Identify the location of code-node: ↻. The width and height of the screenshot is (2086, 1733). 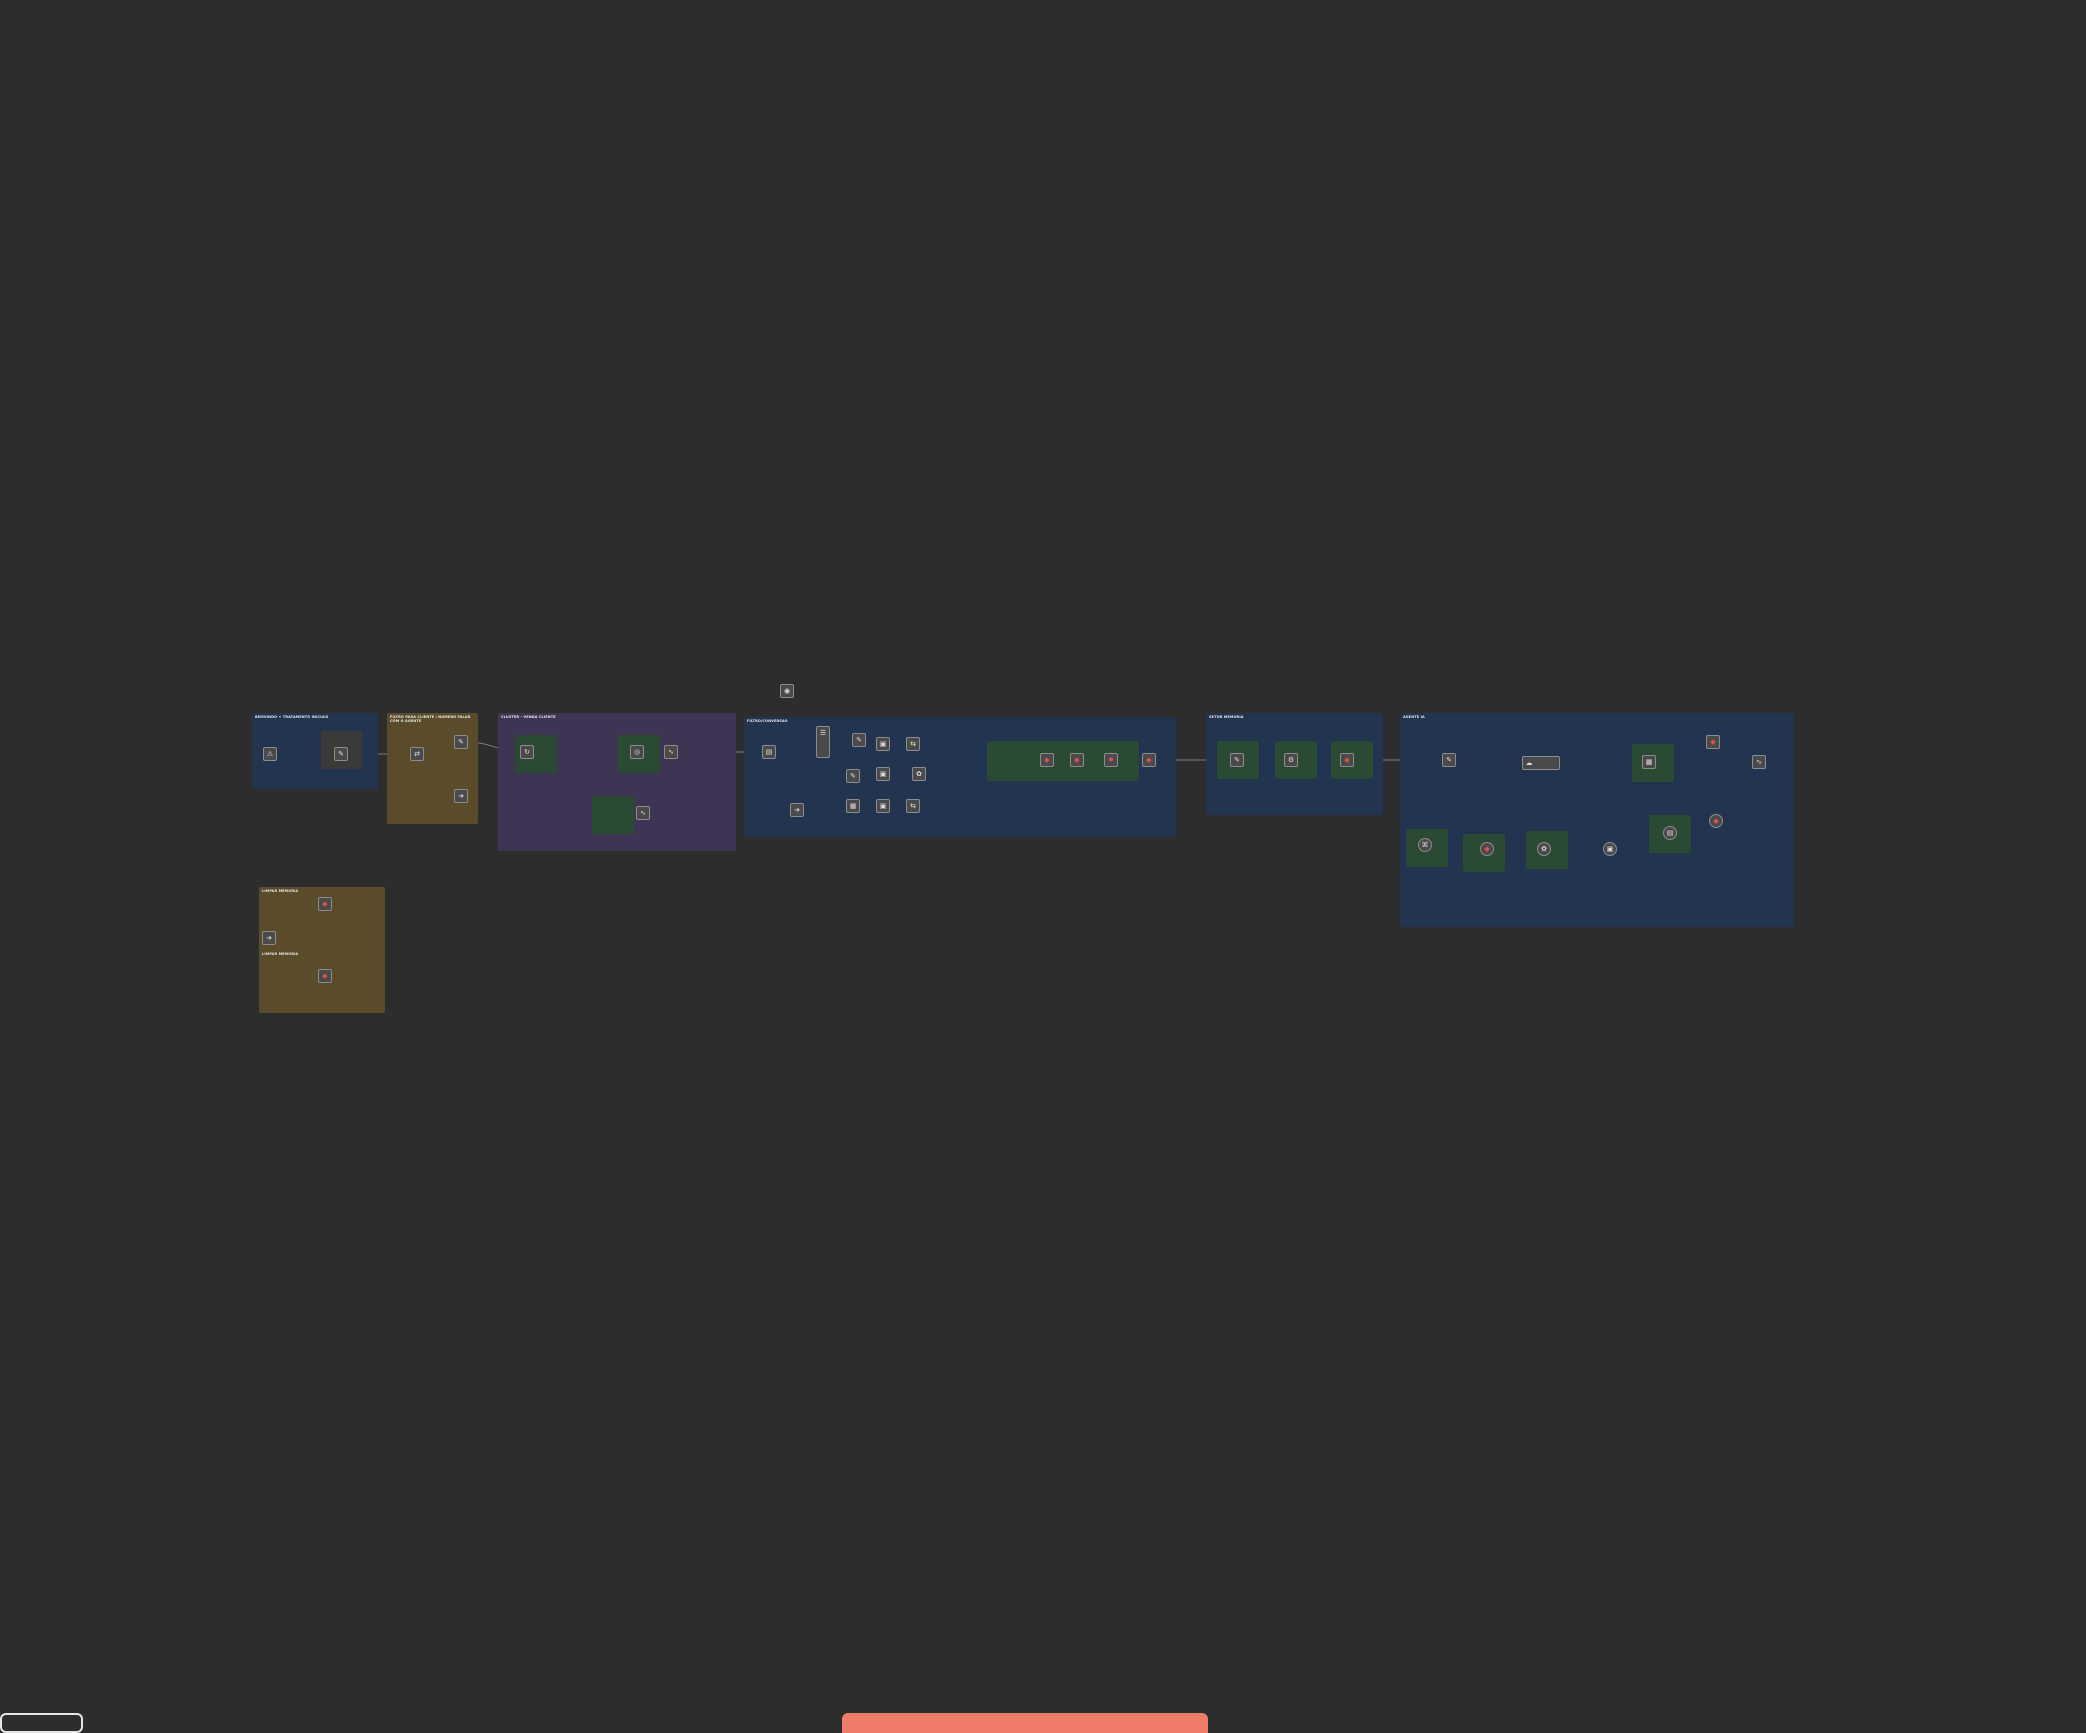
(527, 752).